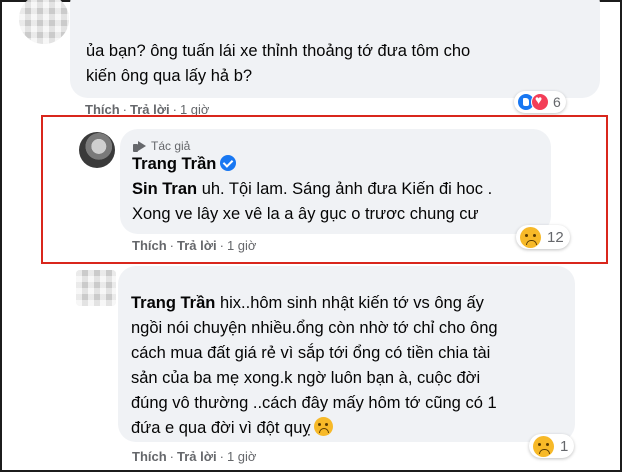 This screenshot has height=472, width=622. Describe the element at coordinates (97, 150) in the screenshot. I see `author-avatar` at that location.